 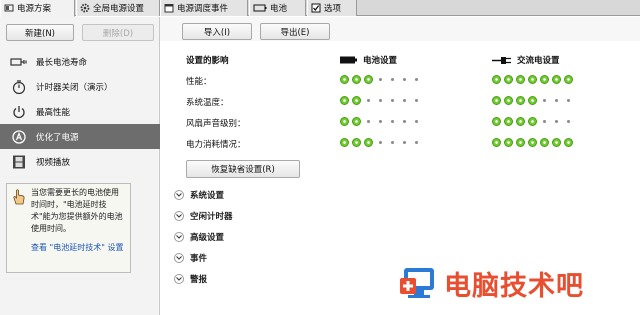 I want to click on tab-label: 选项, so click(x=333, y=9).